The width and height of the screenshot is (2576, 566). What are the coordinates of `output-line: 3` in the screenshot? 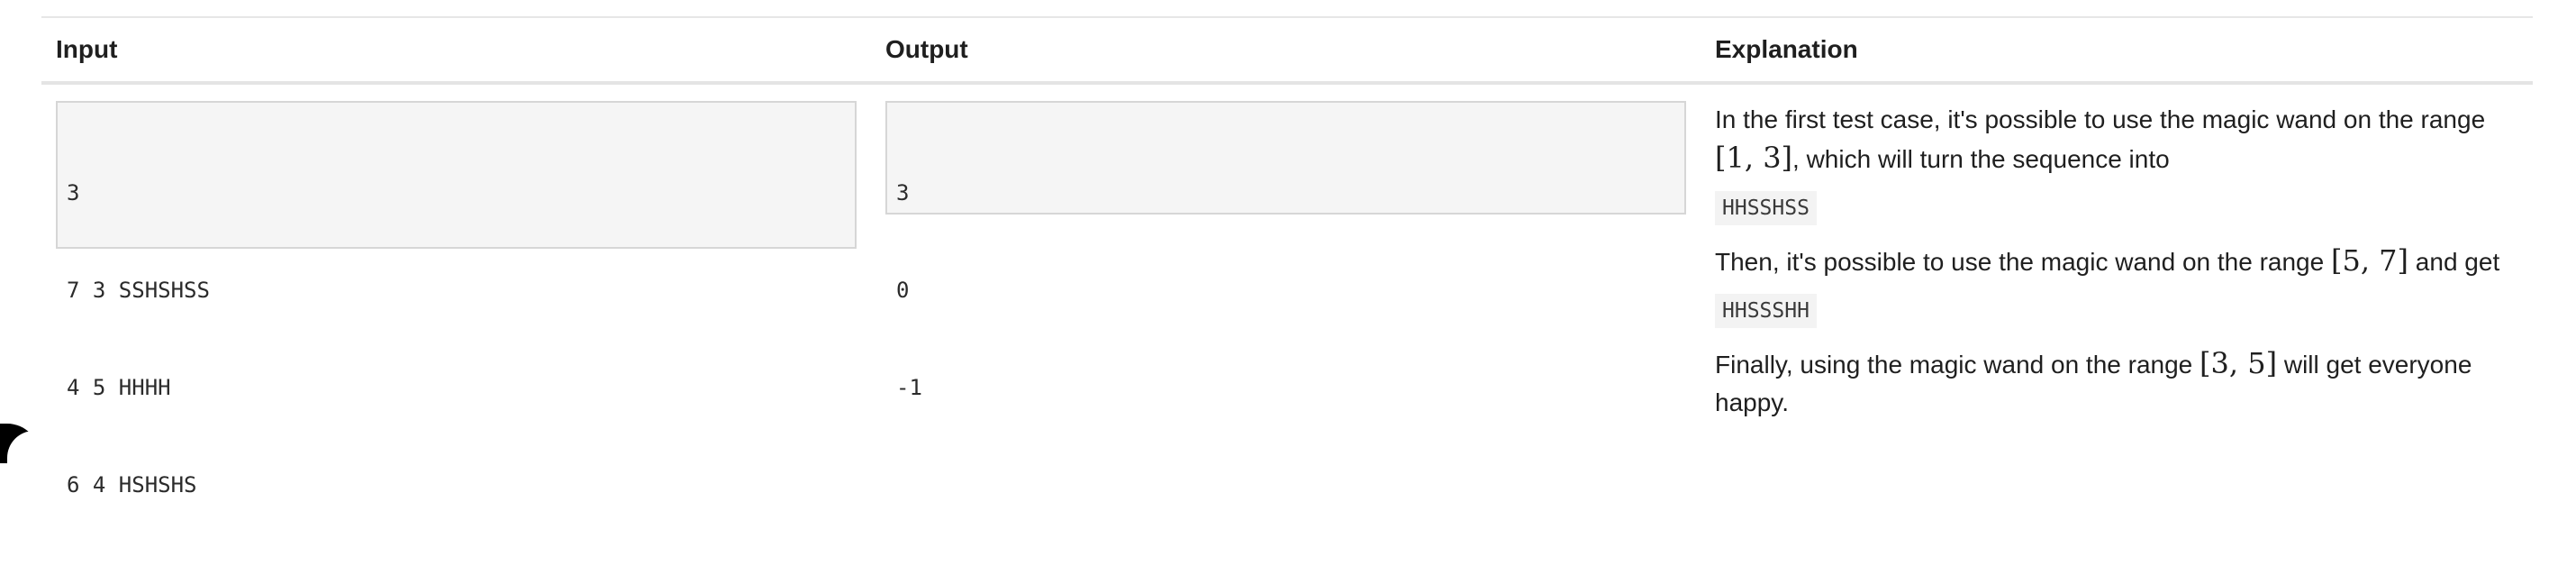 It's located at (903, 192).